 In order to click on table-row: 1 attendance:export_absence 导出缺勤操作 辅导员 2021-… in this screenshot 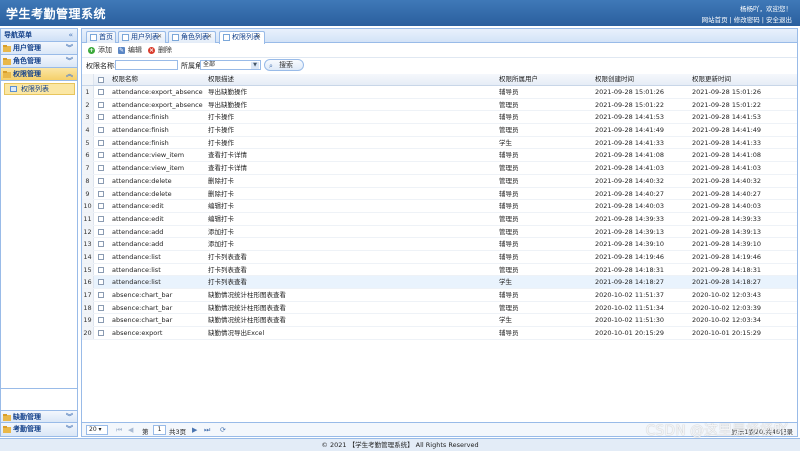, I will do `click(439, 92)`.